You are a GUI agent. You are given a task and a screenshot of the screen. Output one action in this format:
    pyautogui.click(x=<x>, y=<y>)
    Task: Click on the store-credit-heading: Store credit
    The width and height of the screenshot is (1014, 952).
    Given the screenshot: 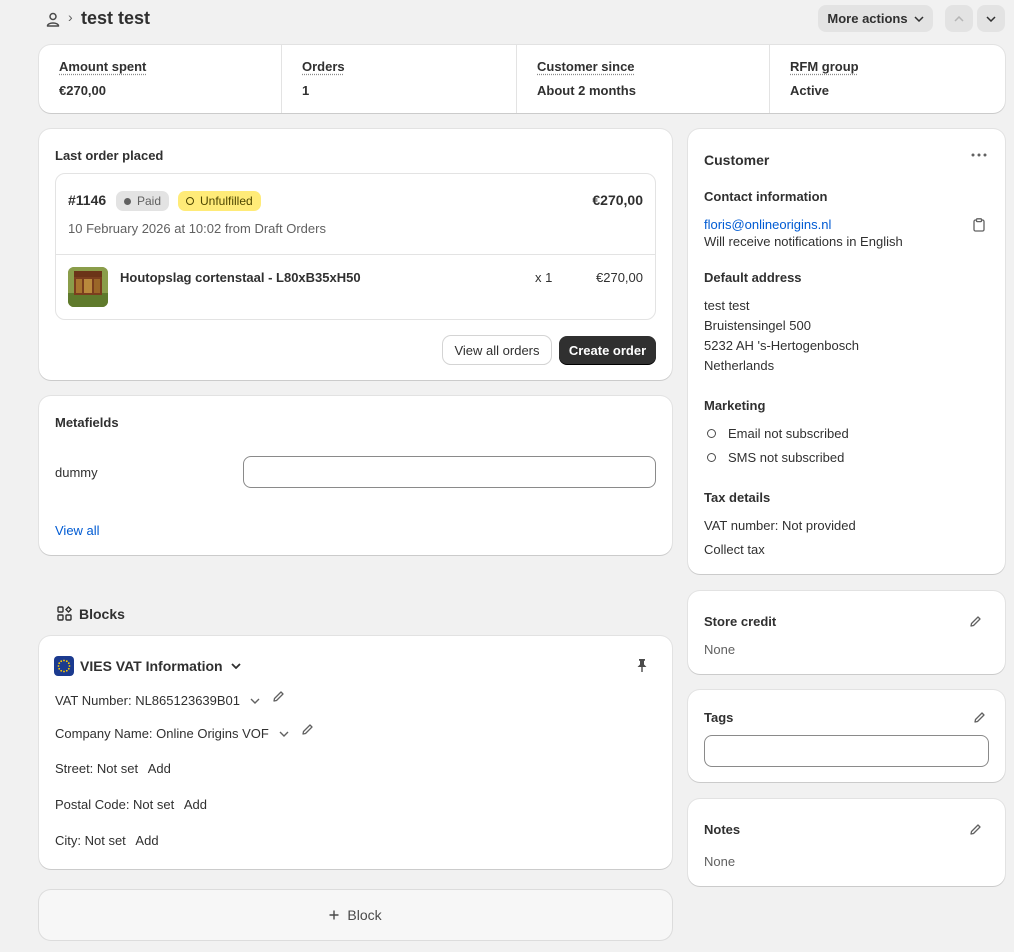 What is the action you would take?
    pyautogui.click(x=740, y=621)
    